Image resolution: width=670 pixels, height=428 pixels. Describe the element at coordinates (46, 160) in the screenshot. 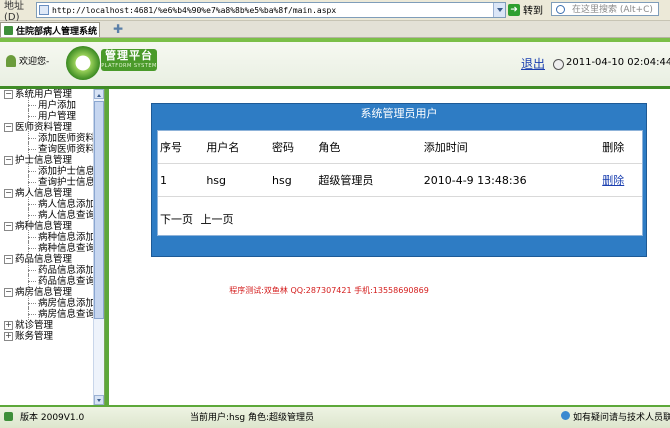

I see `sidebar-group: − 护士信息管理` at that location.